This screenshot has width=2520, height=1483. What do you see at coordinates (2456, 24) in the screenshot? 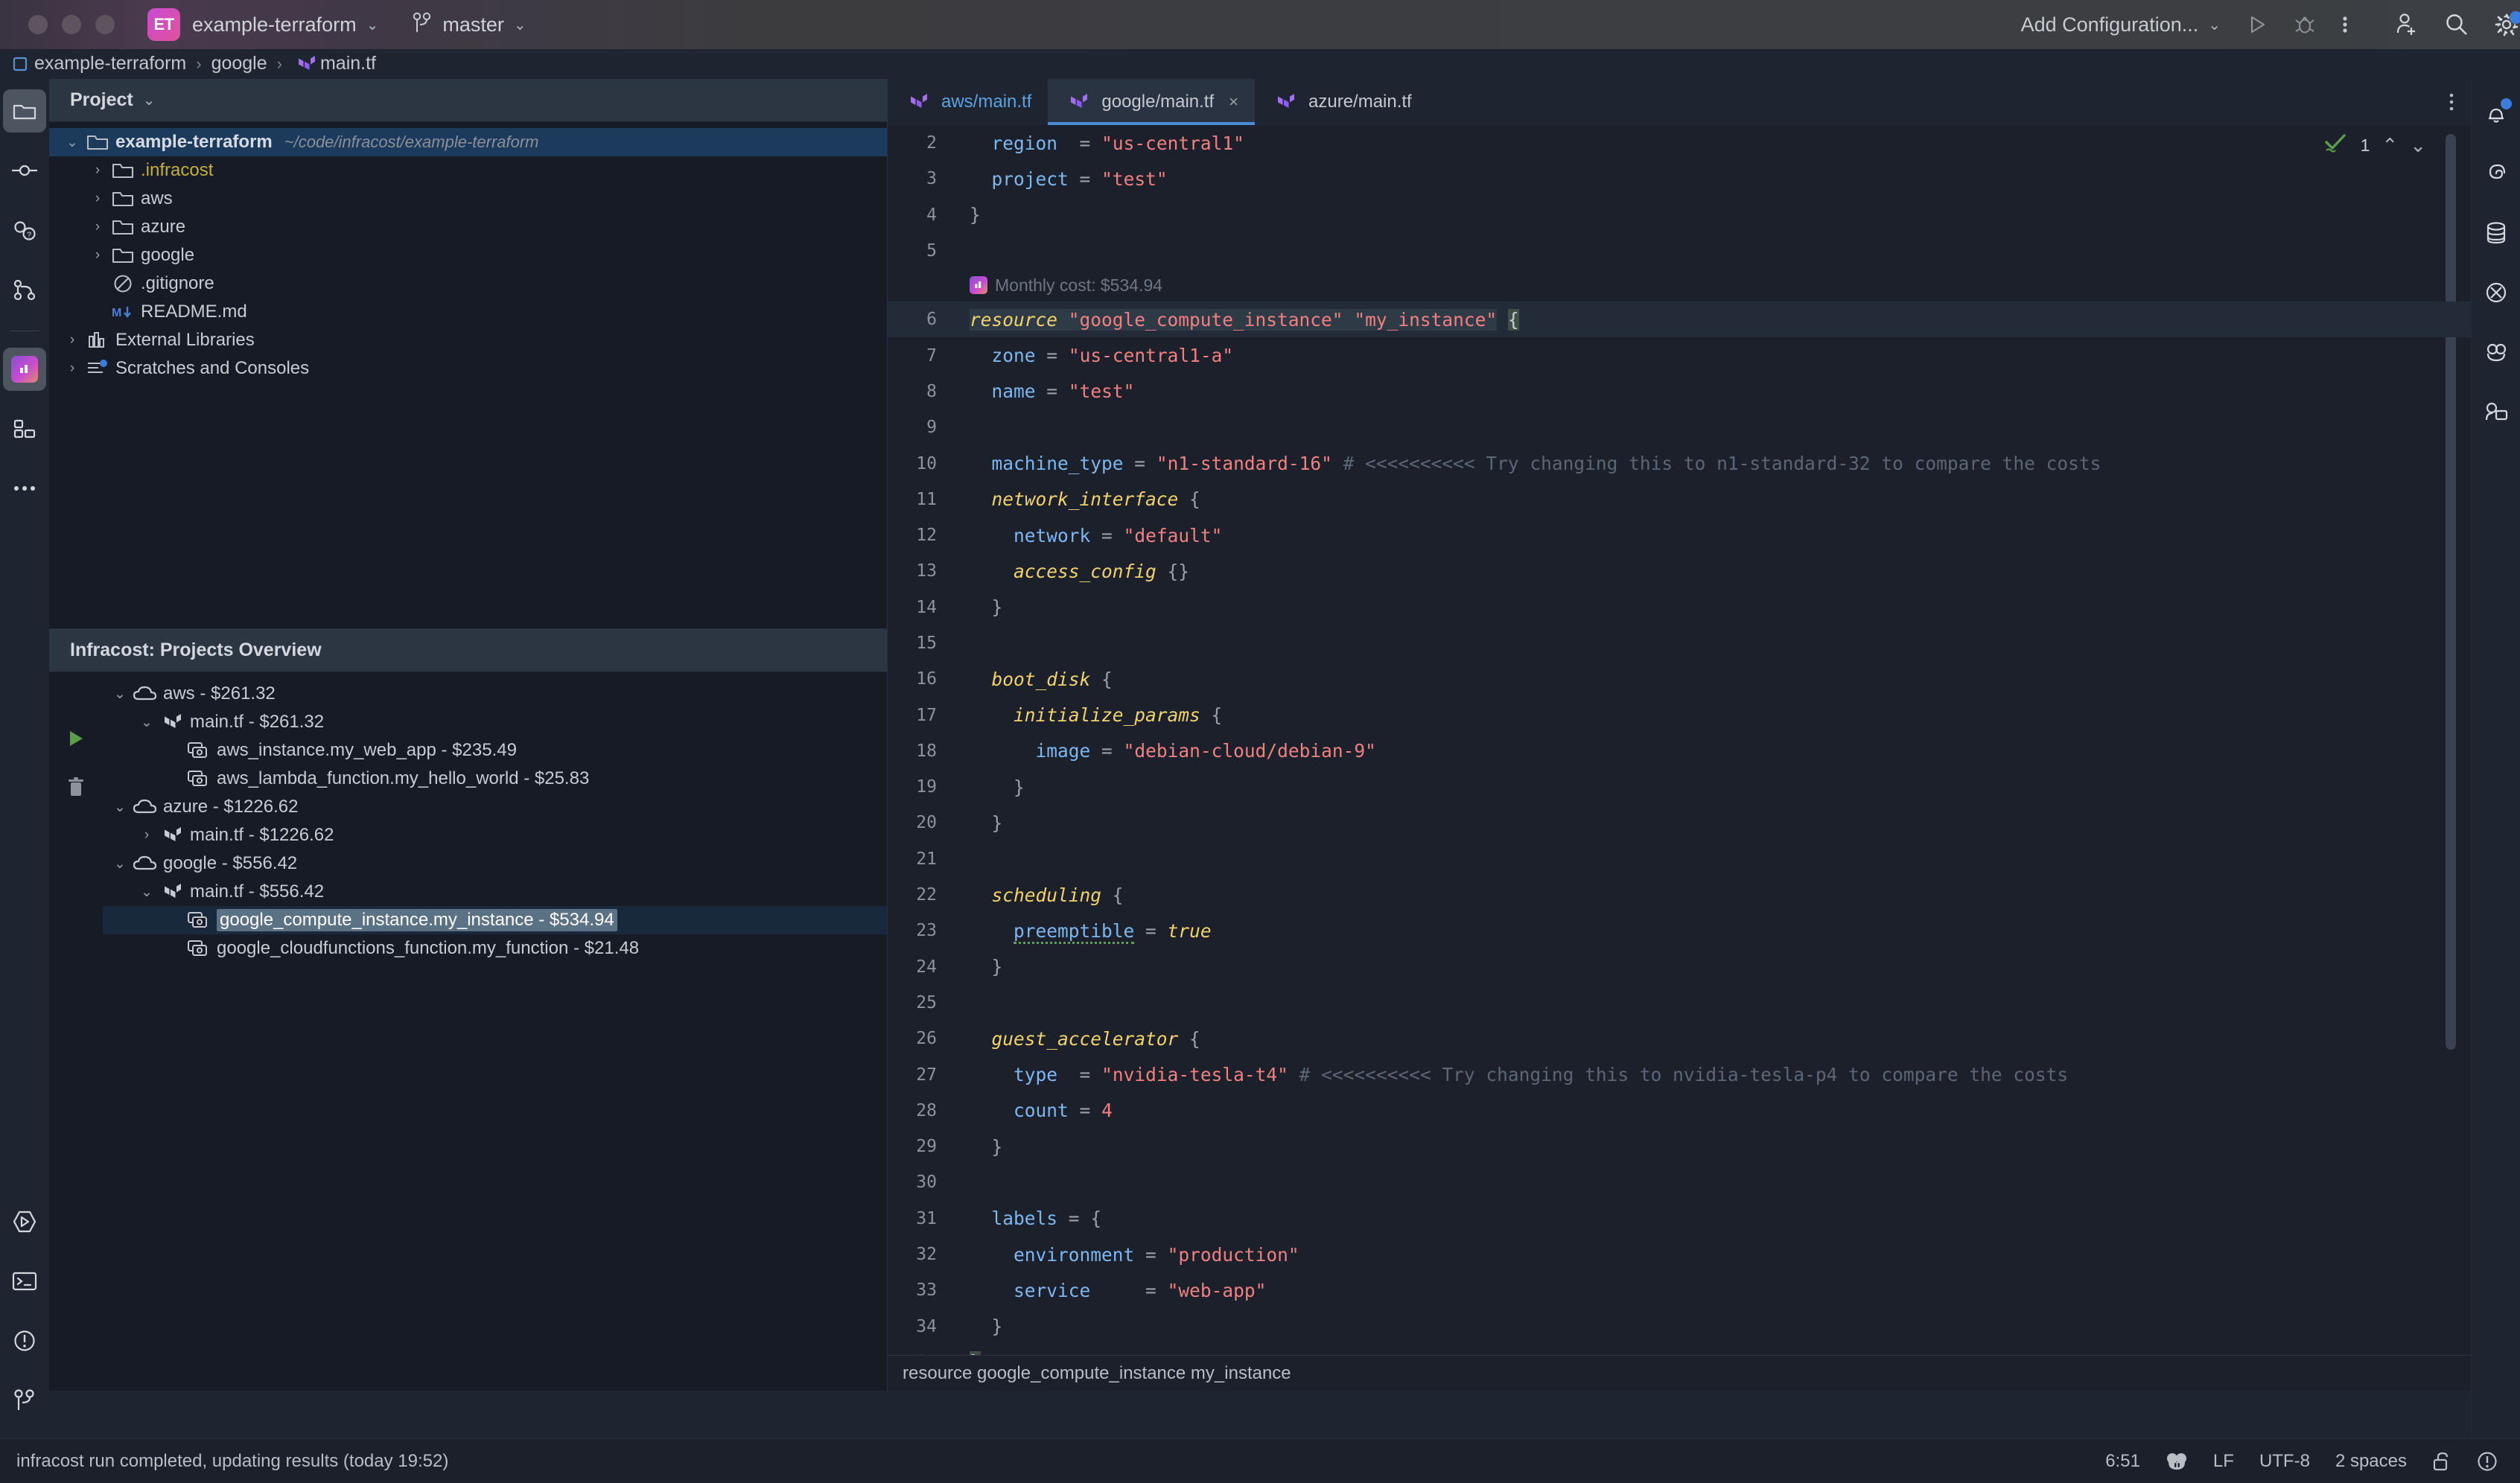
I see `search-icon` at bounding box center [2456, 24].